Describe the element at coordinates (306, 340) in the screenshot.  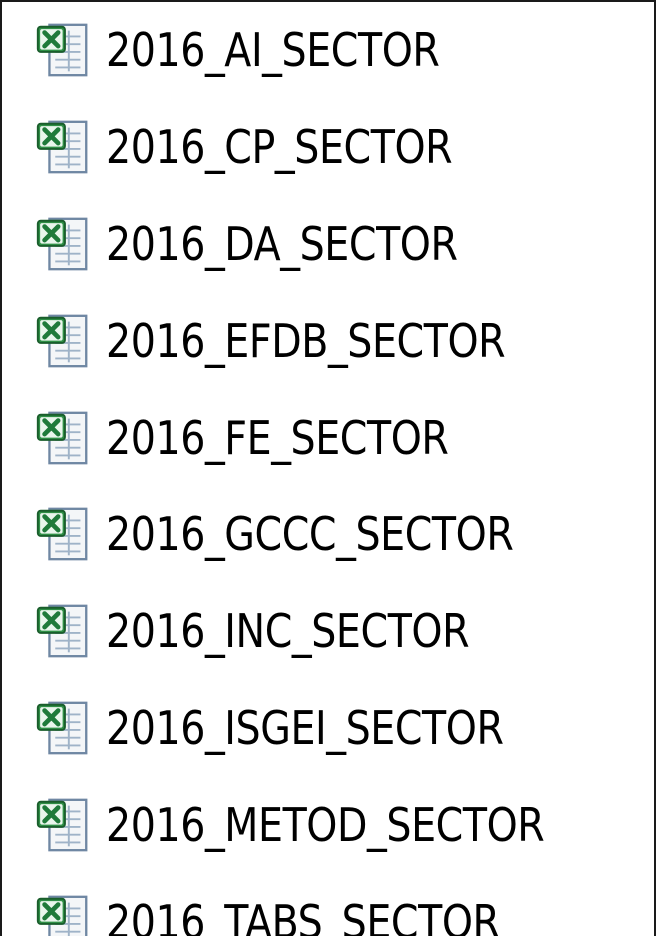
I see `file-name-label: 2016_EFDB_SECTOR` at that location.